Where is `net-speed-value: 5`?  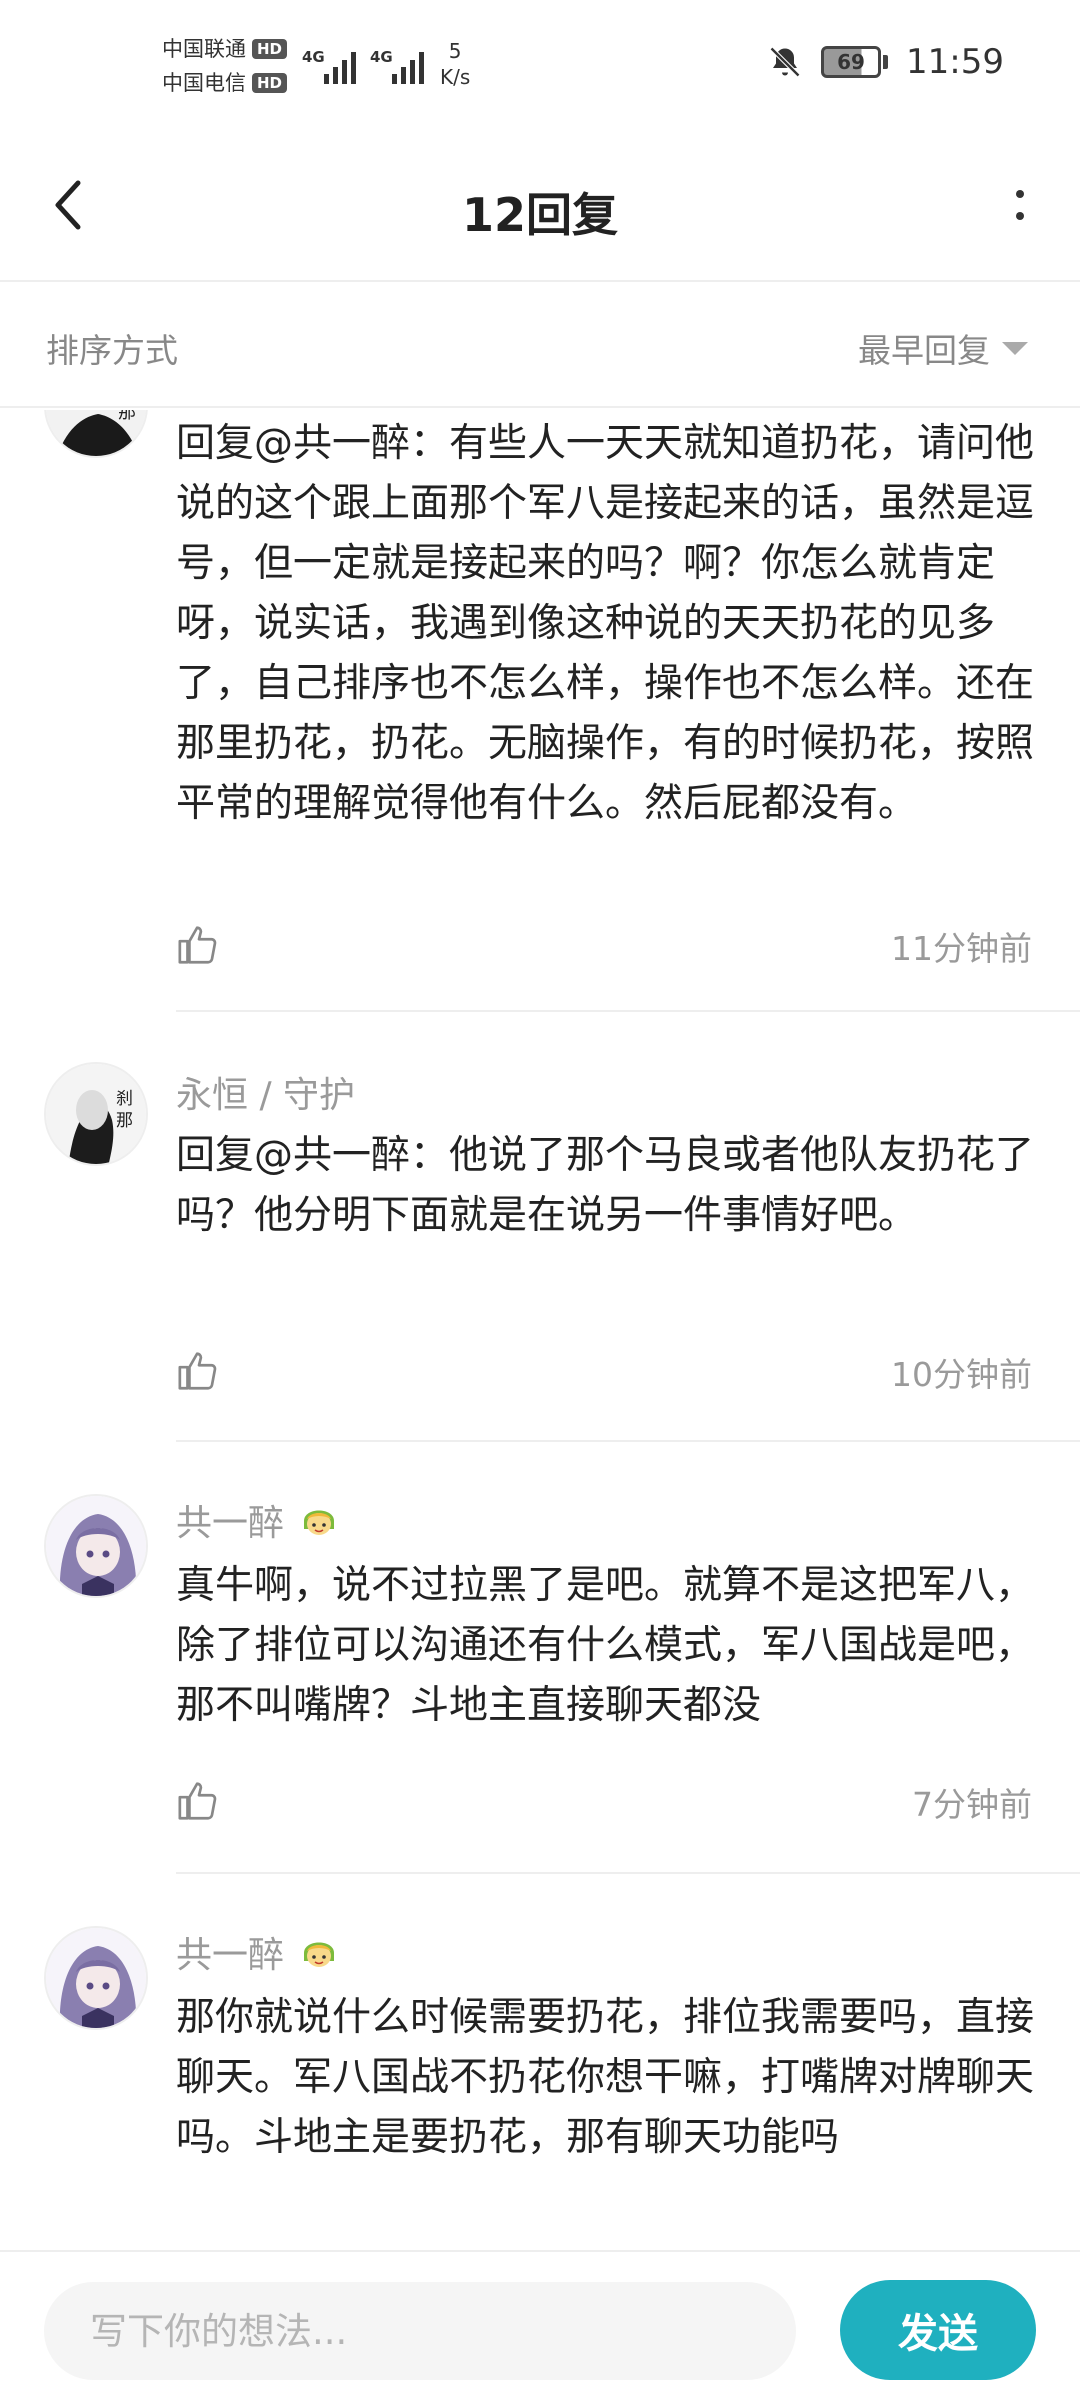
net-speed-value: 5 is located at coordinates (455, 51).